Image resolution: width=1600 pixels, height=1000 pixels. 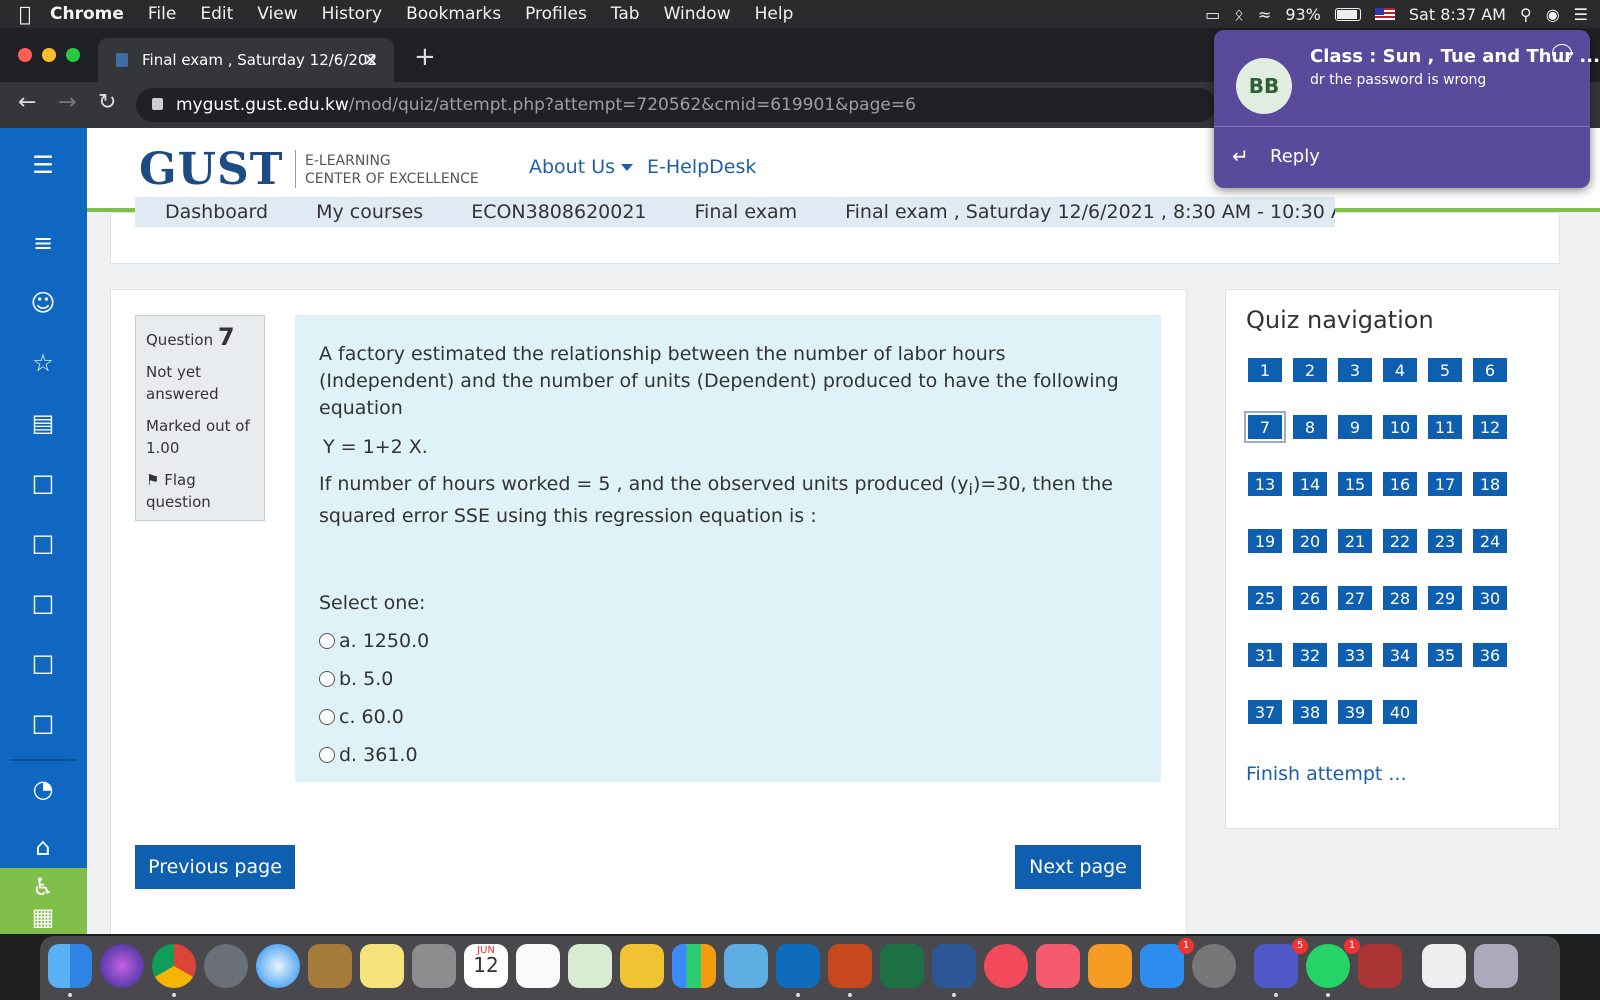 I want to click on back-arrow-icon: ←, so click(x=27, y=102).